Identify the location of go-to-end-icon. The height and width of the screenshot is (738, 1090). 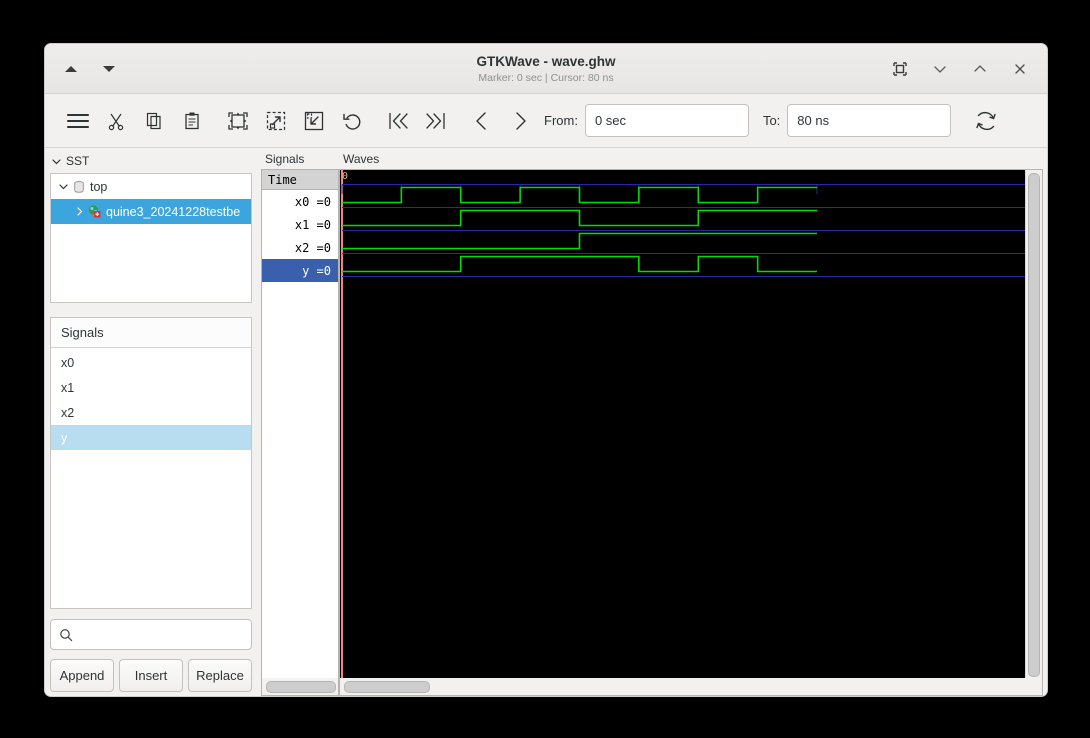
(436, 121).